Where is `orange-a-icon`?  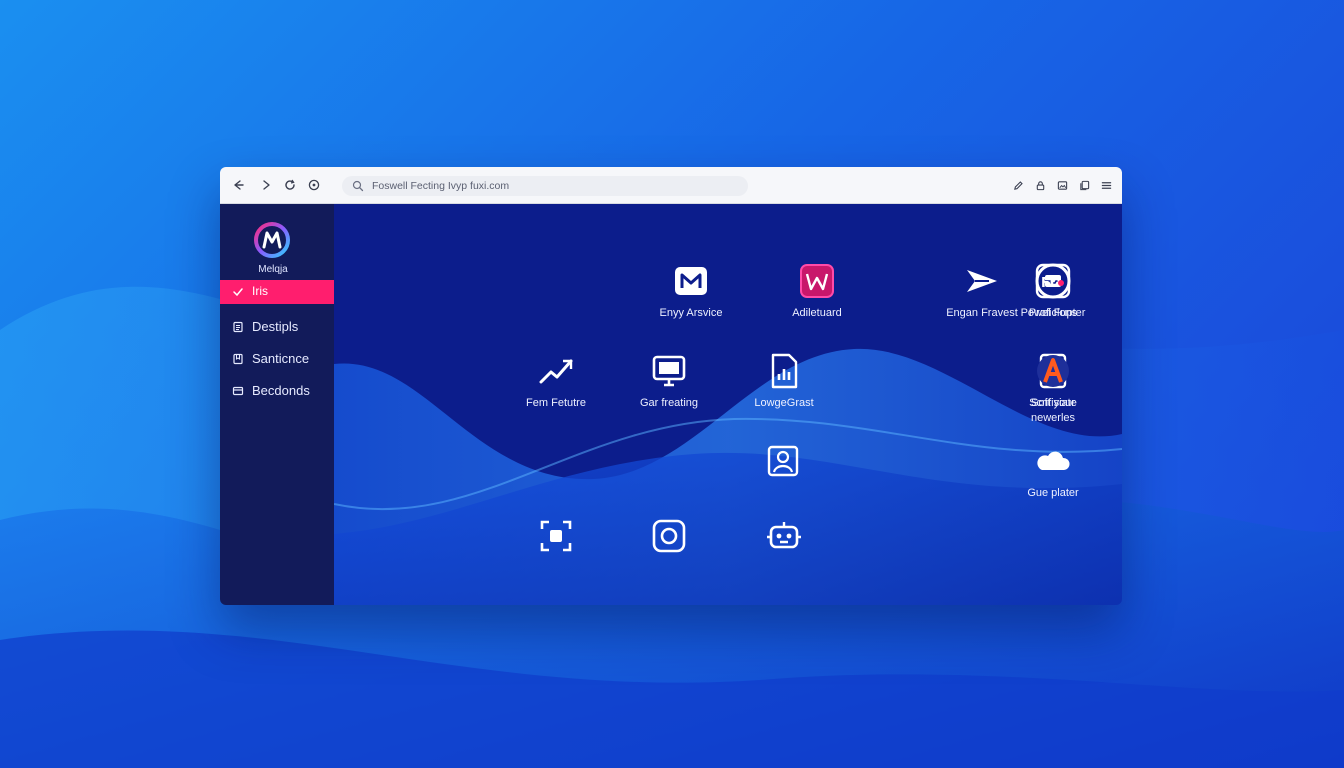 orange-a-icon is located at coordinates (1053, 371).